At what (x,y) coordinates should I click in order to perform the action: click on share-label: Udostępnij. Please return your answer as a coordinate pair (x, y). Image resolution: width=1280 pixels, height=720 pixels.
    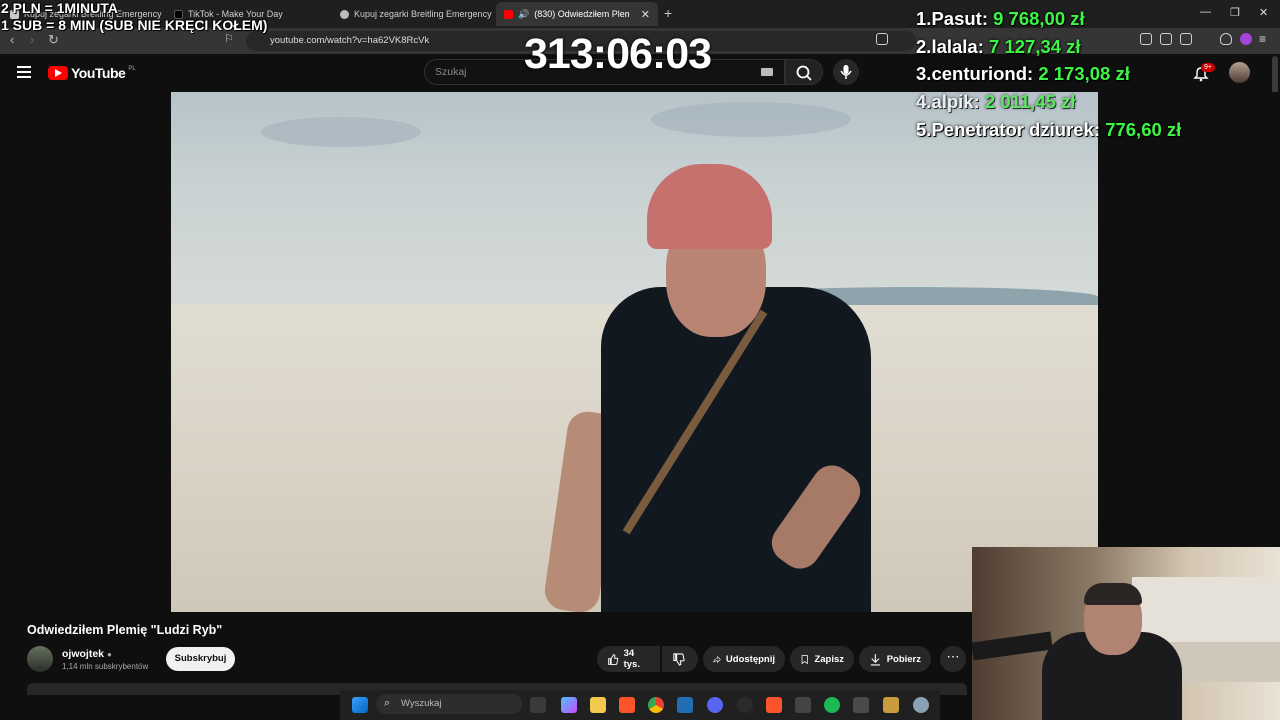
    Looking at the image, I should click on (750, 659).